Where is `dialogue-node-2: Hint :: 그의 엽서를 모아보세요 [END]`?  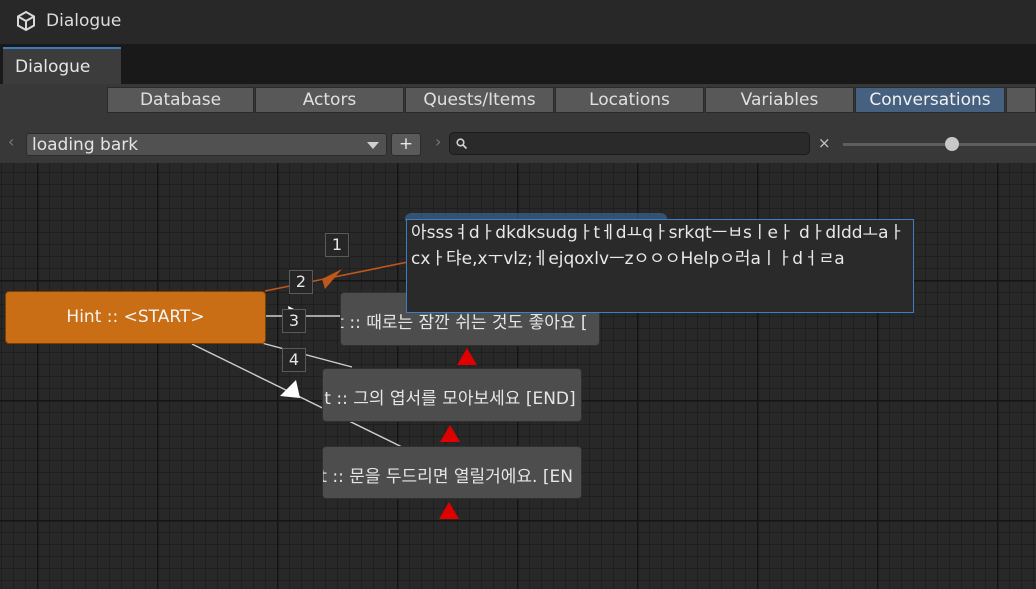
dialogue-node-2: Hint :: 그의 엽서를 모아보세요 [END] is located at coordinates (452, 395).